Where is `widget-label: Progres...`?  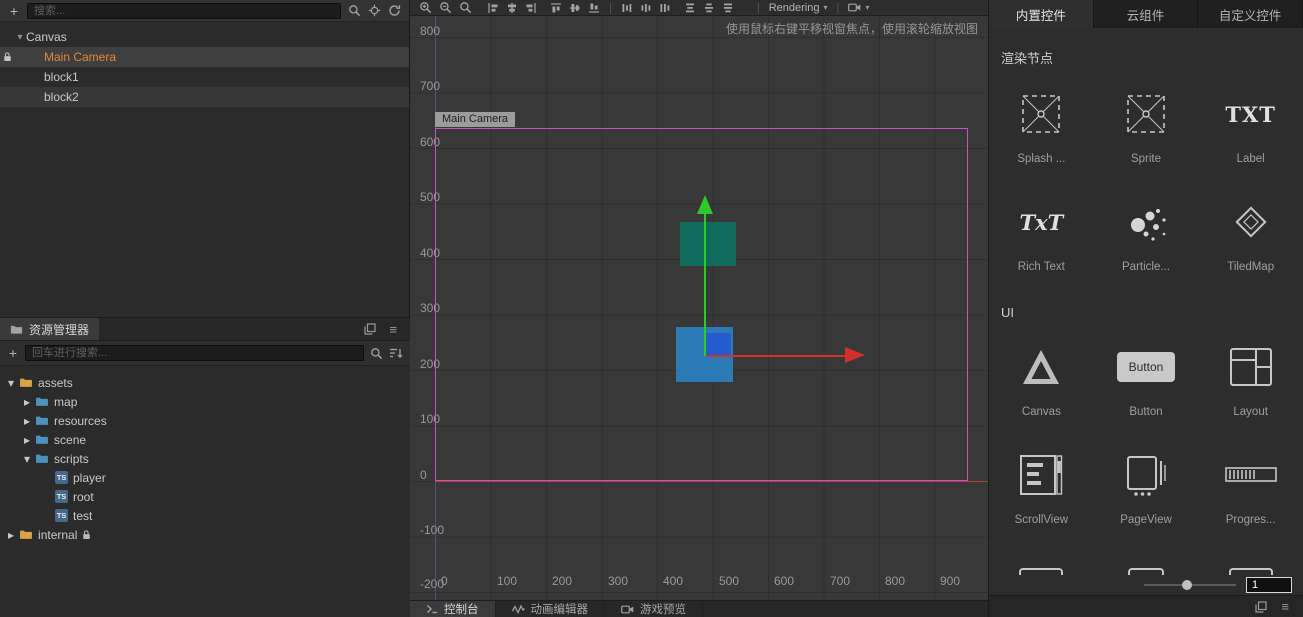 widget-label: Progres... is located at coordinates (1250, 520).